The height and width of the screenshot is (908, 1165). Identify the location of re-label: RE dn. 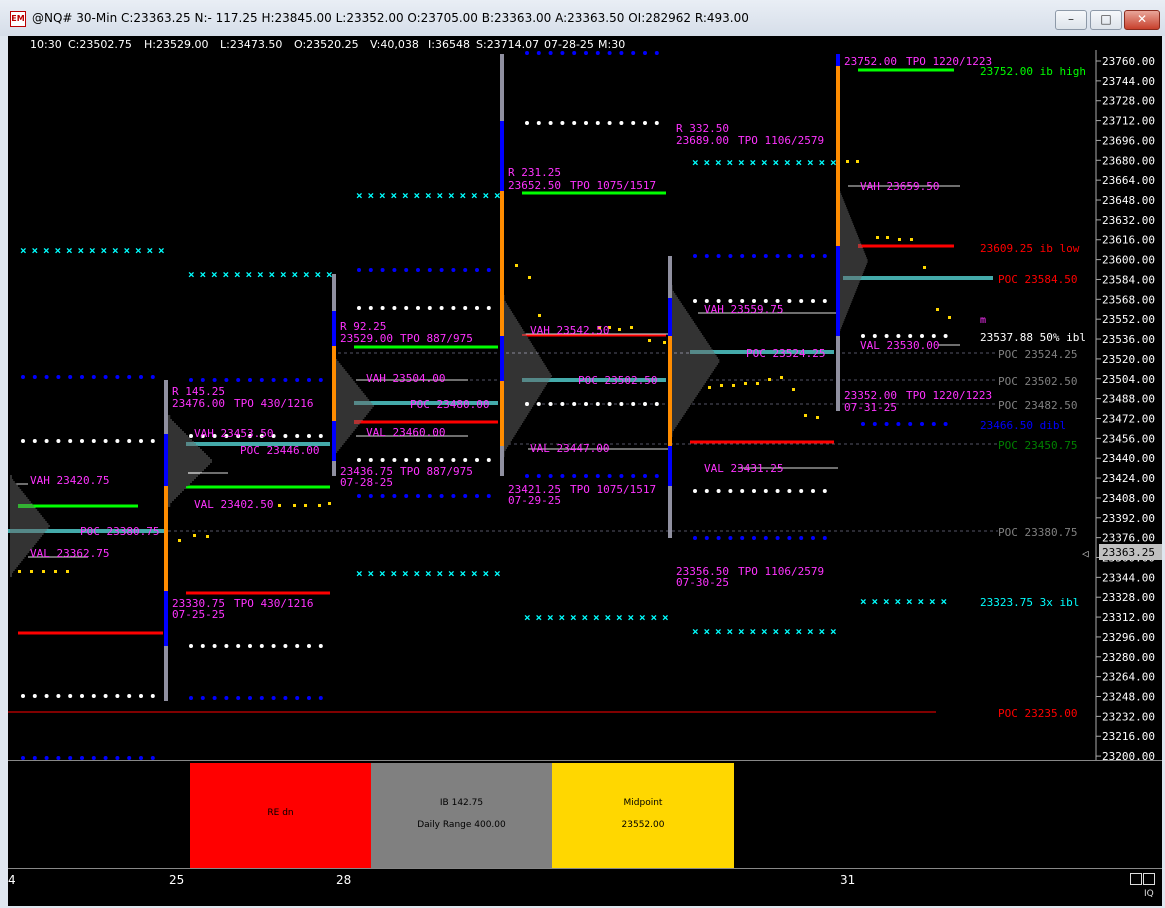
(280, 813).